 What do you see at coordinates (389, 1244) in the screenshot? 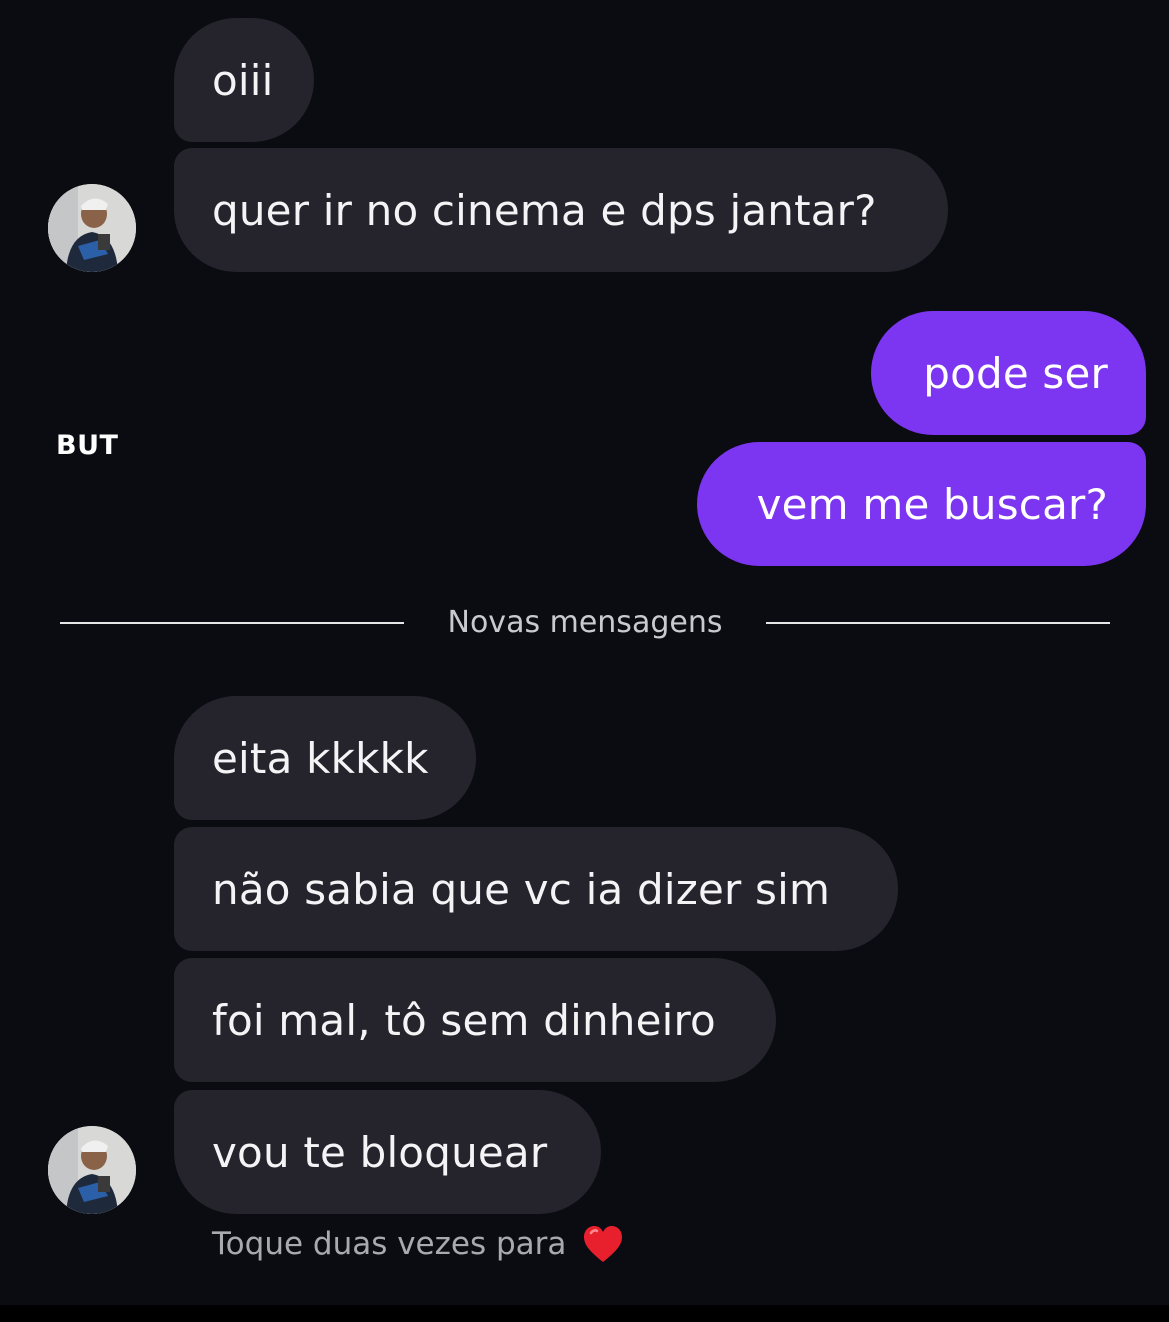
I see `hint-text: Toque duas vezes para` at bounding box center [389, 1244].